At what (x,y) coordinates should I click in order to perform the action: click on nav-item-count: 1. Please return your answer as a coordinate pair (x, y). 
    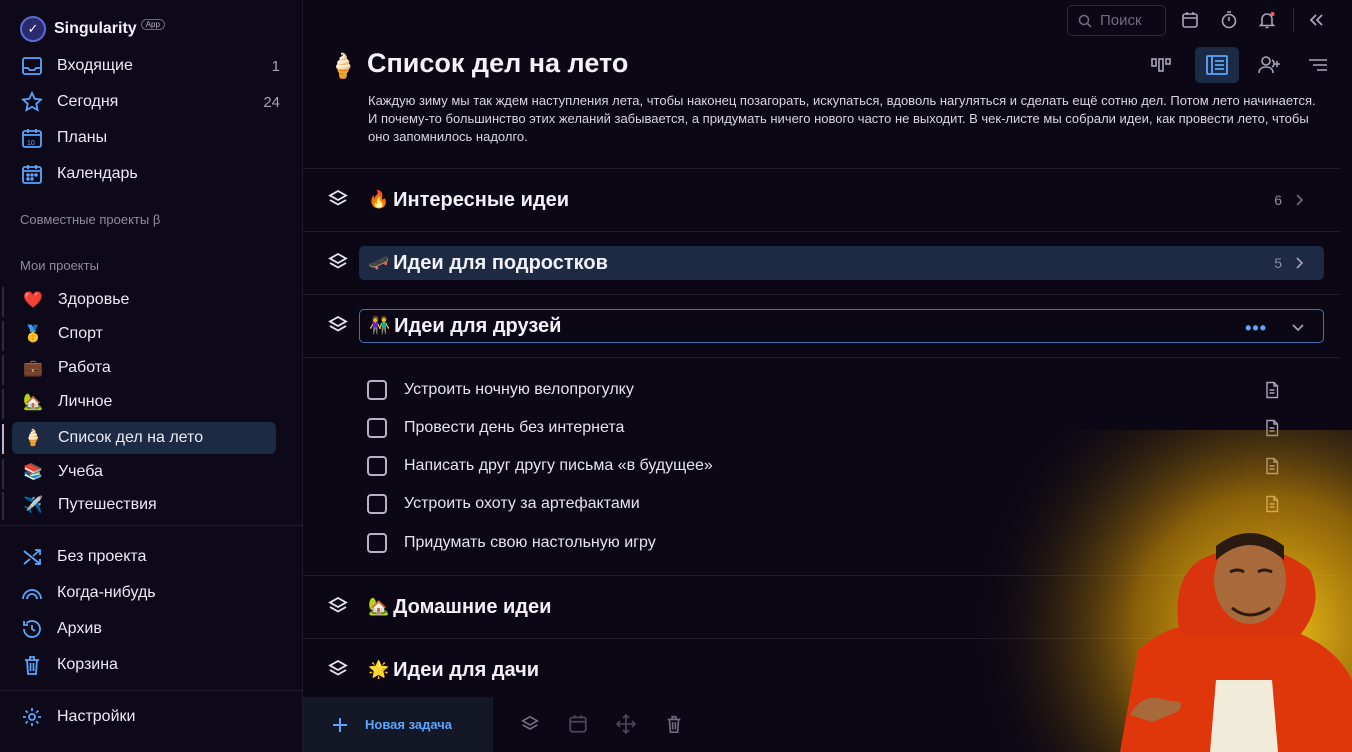
    Looking at the image, I should click on (275, 66).